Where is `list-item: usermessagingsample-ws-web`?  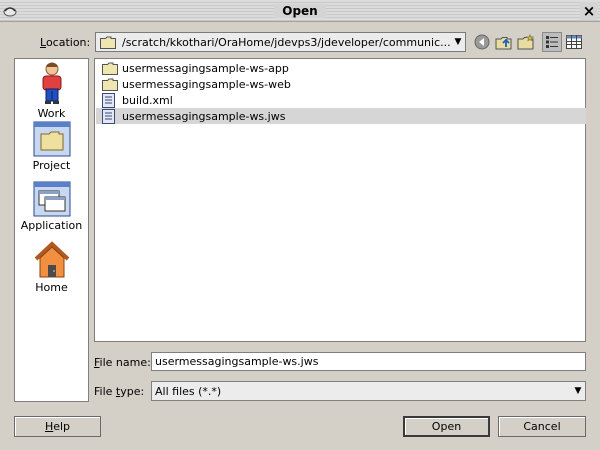 list-item: usermessagingsample-ws-web is located at coordinates (193, 84).